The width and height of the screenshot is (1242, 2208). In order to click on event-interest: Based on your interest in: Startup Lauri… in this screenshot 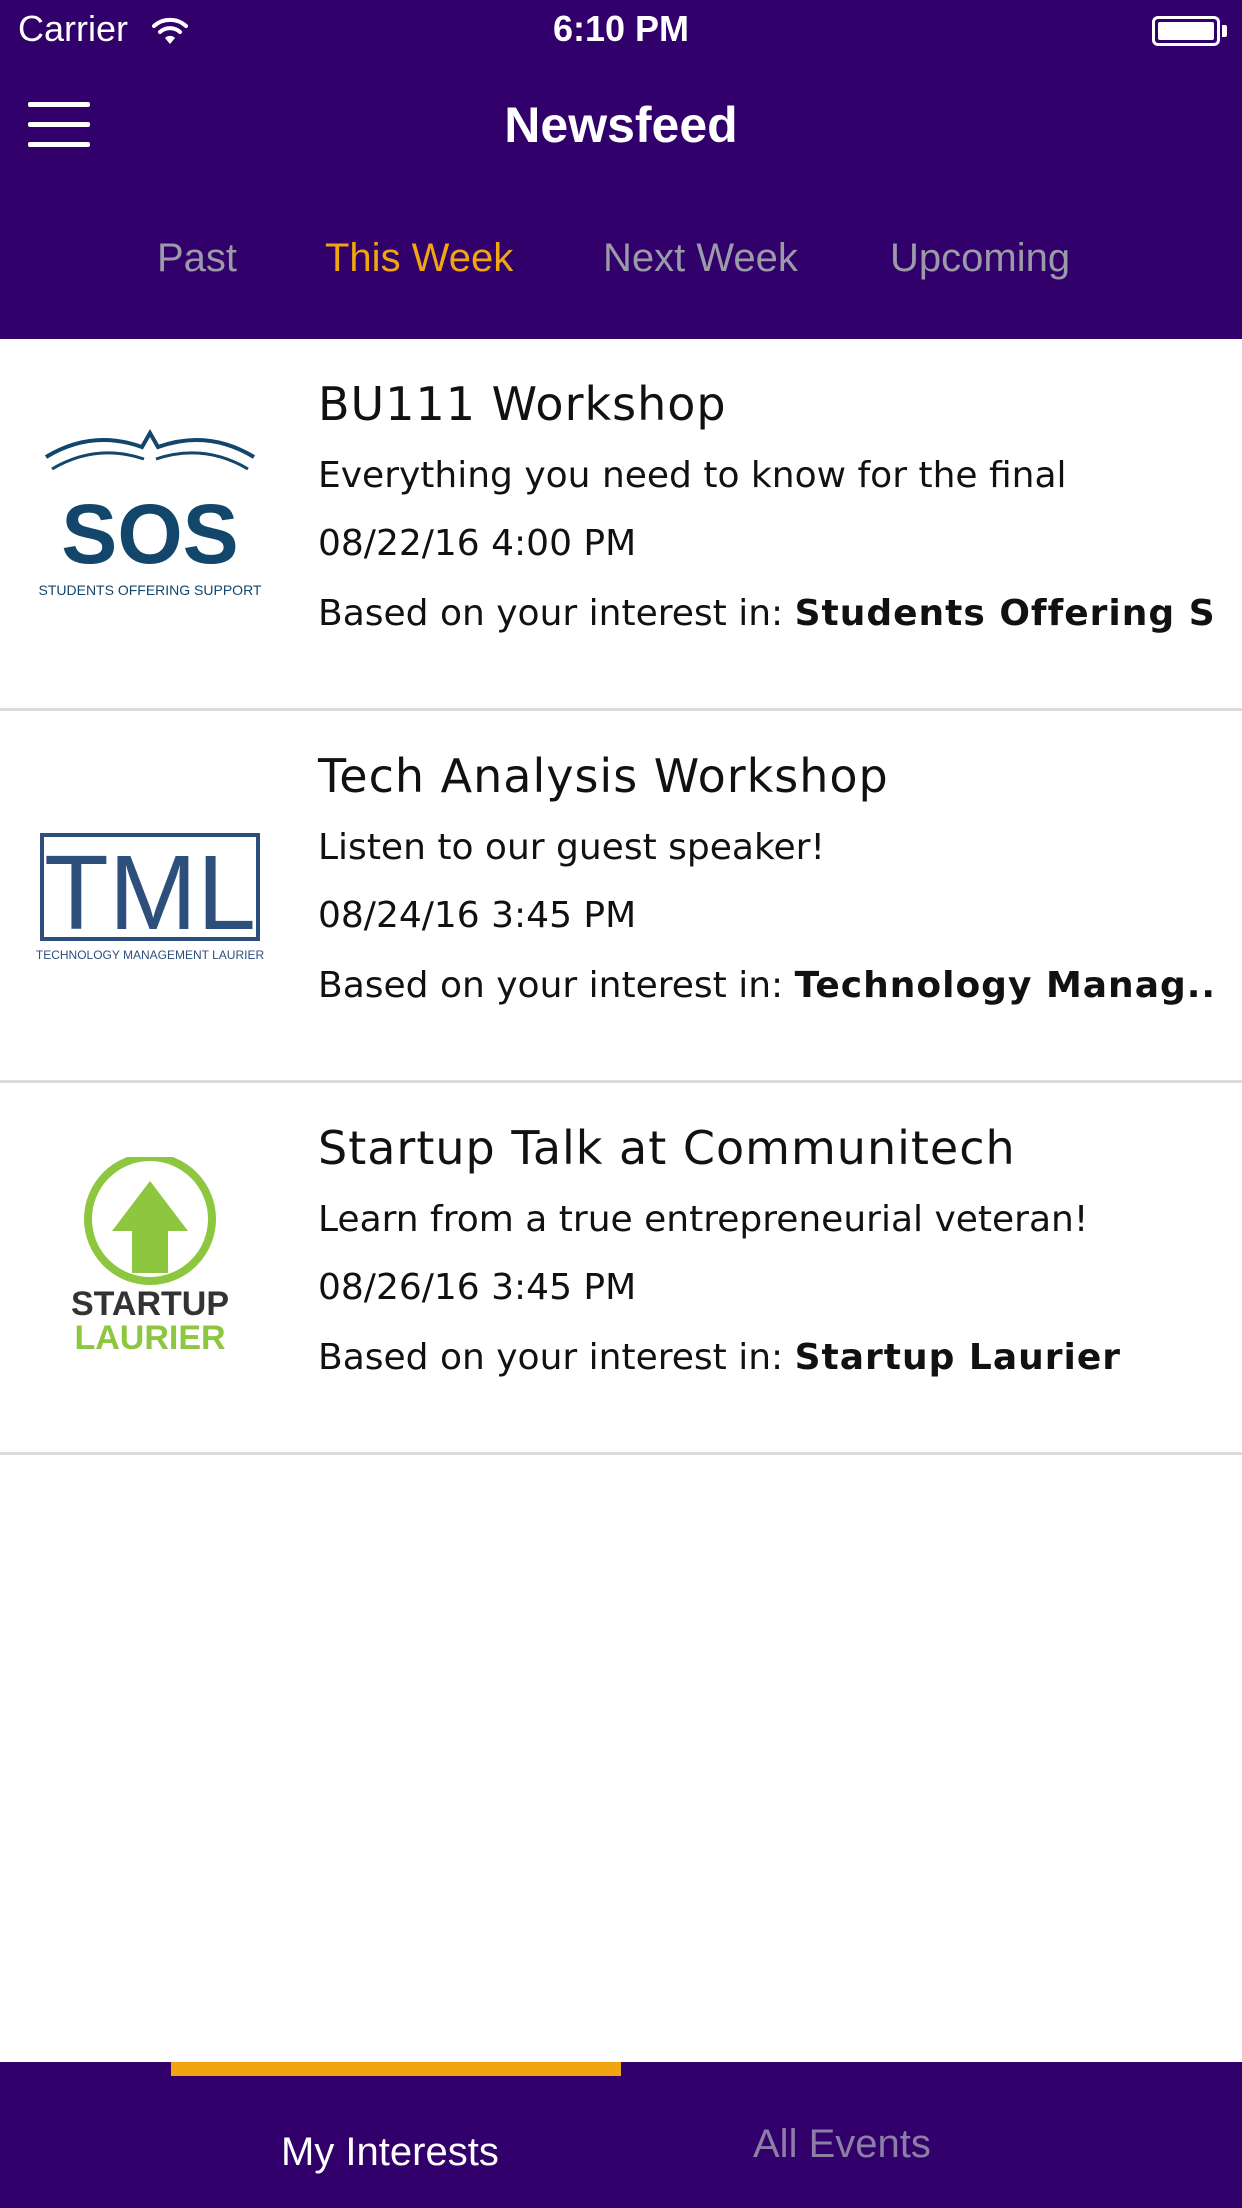, I will do `click(768, 1357)`.